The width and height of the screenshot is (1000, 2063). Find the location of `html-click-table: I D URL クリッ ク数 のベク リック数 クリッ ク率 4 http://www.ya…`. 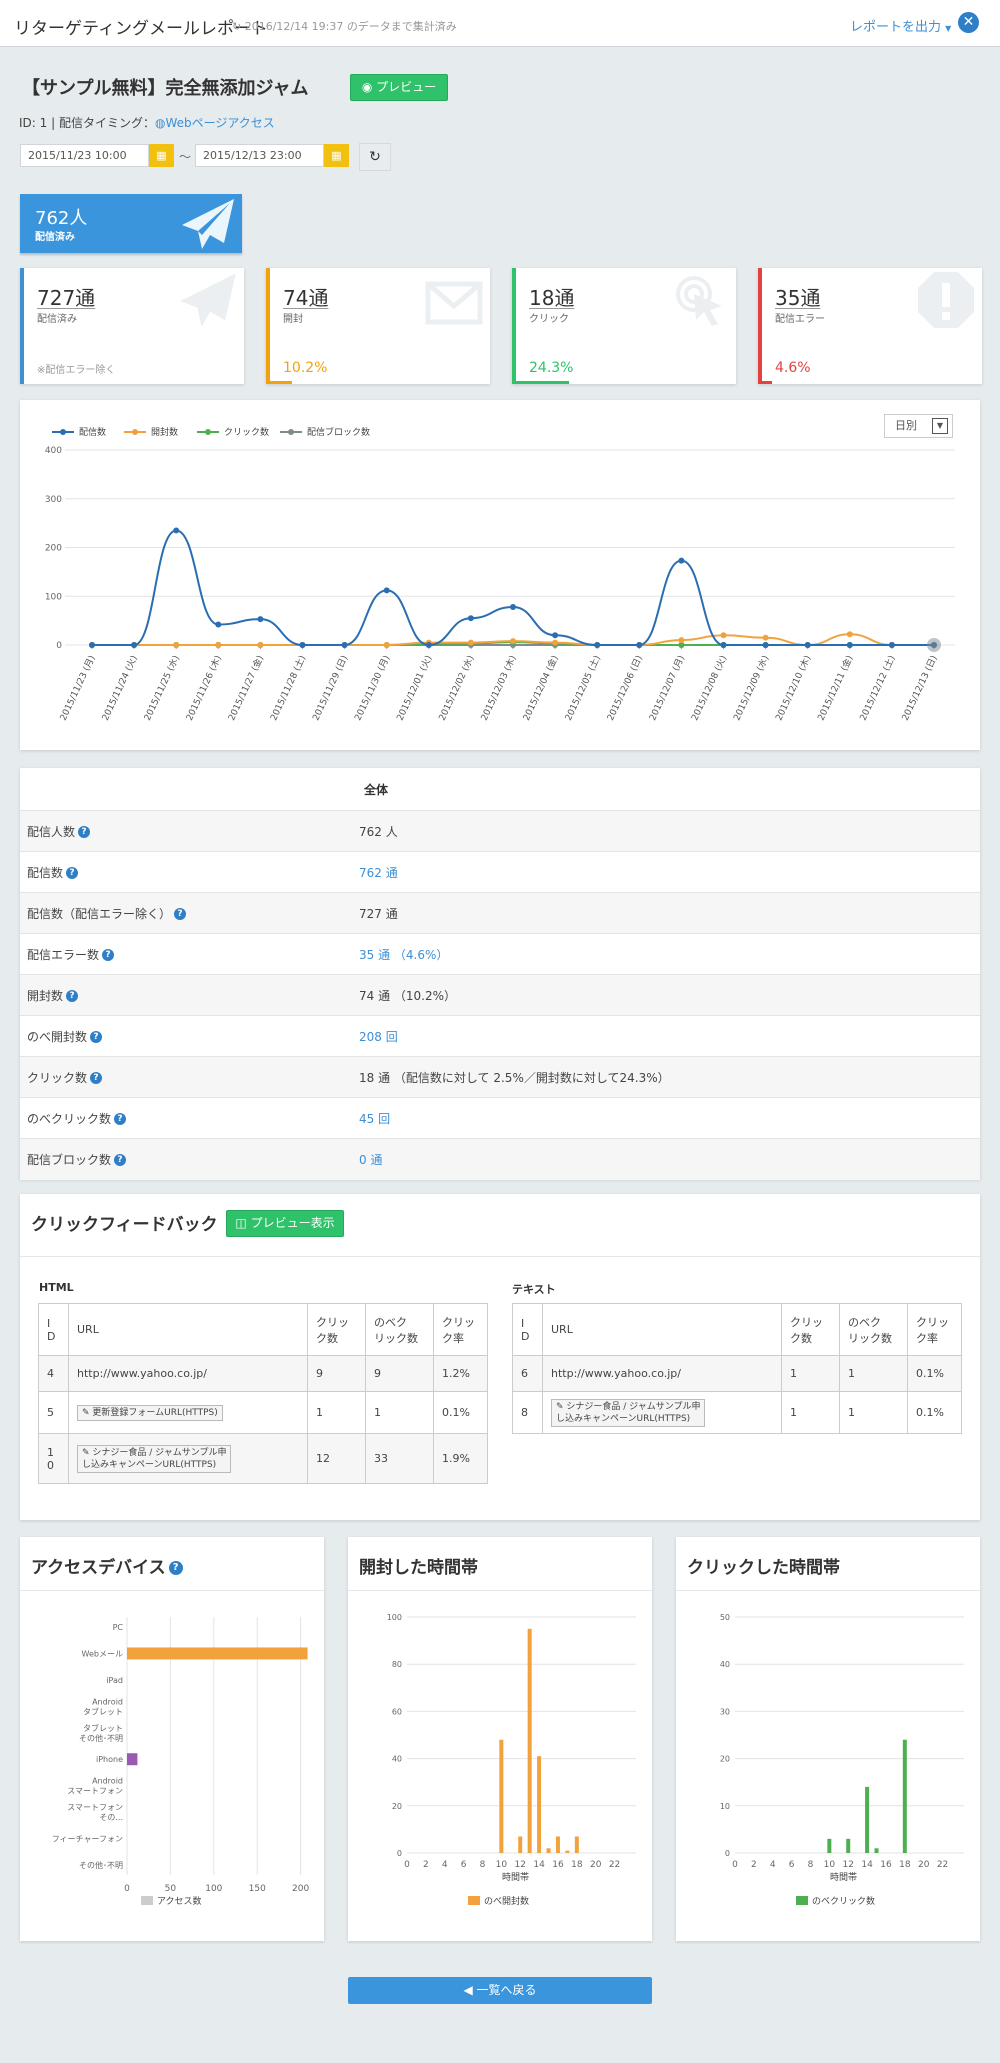

html-click-table: I D URL クリッ ク数 のベク リック数 クリッ ク率 4 http://www.ya… is located at coordinates (263, 1393).